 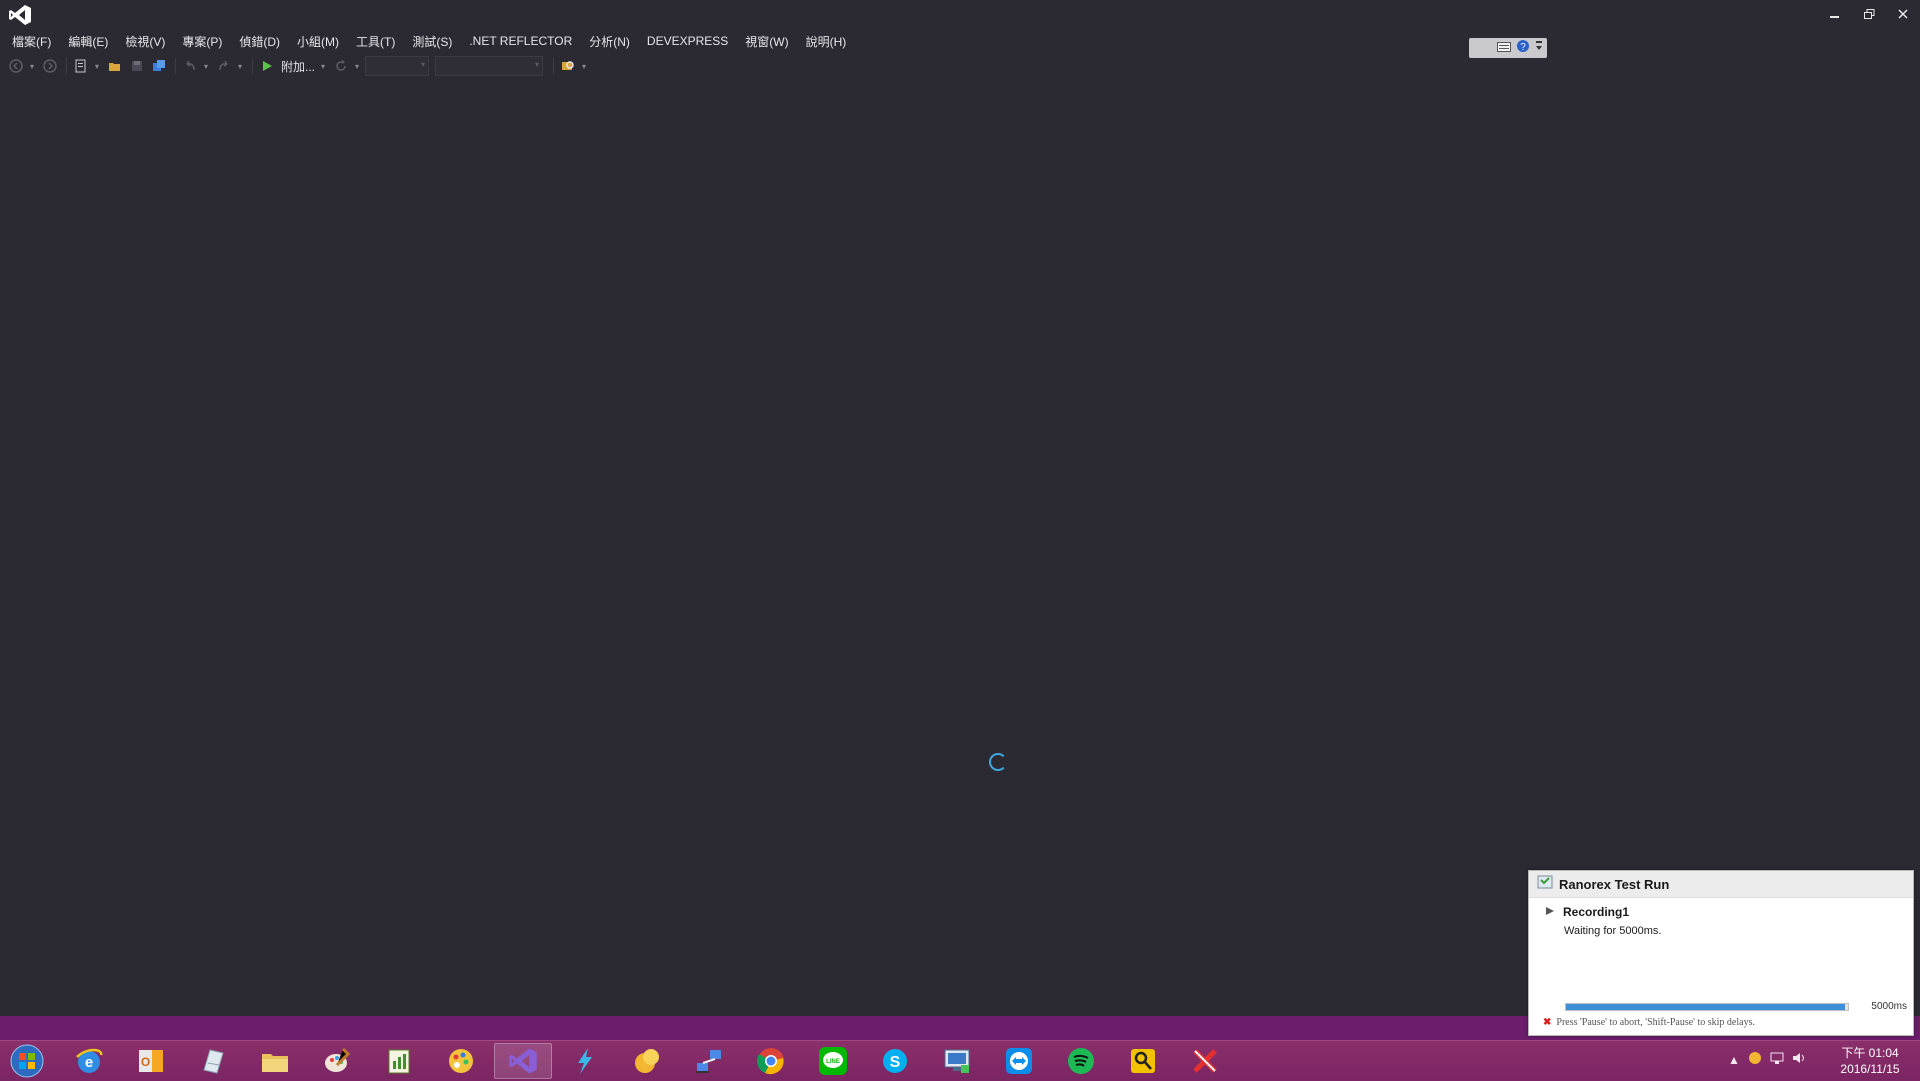 I want to click on refresh-icon, so click(x=341, y=66).